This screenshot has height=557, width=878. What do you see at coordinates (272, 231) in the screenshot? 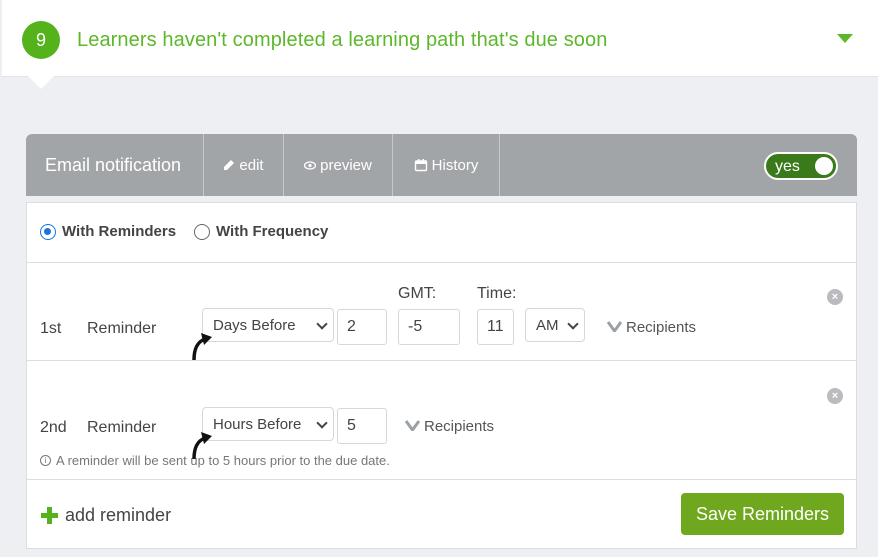
I see `with-frequency-label: With Frequency` at bounding box center [272, 231].